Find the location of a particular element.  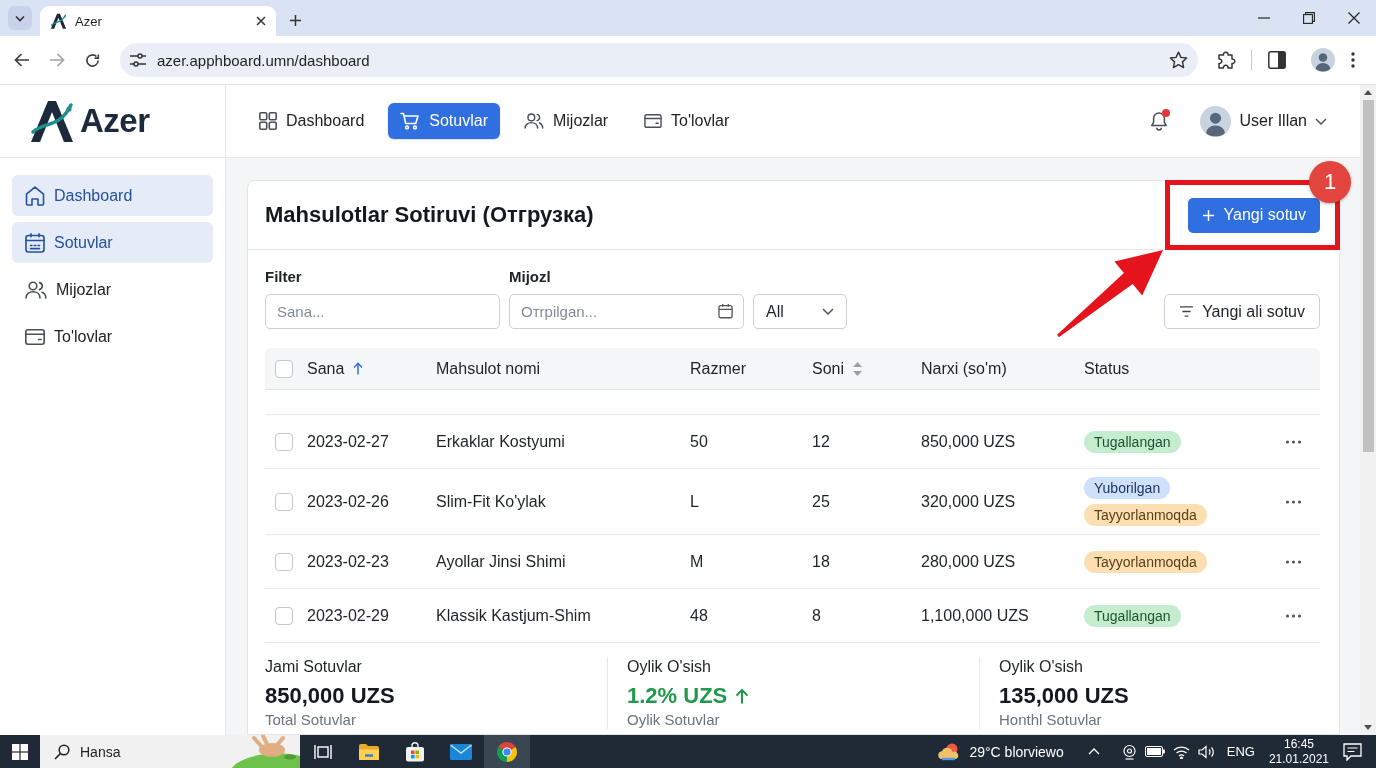

filter-label: Filter is located at coordinates (284, 277).